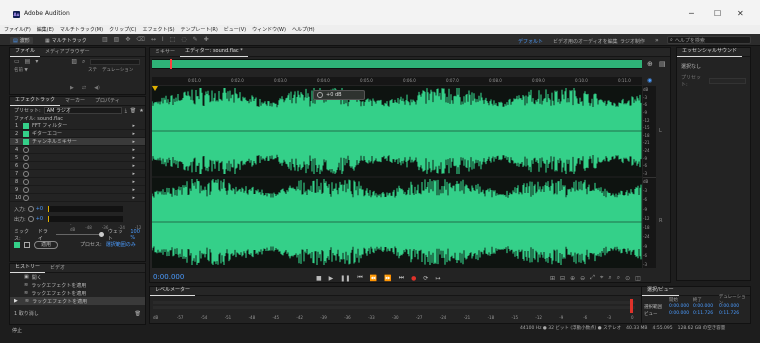 This screenshot has width=760, height=343. What do you see at coordinates (345, 278) in the screenshot?
I see `pause-icon: ❚❚` at bounding box center [345, 278].